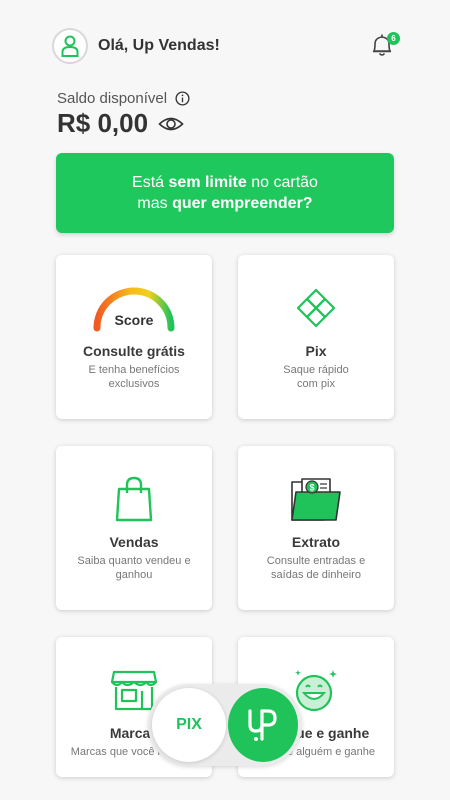  What do you see at coordinates (134, 542) in the screenshot?
I see `card-title: Vendas` at bounding box center [134, 542].